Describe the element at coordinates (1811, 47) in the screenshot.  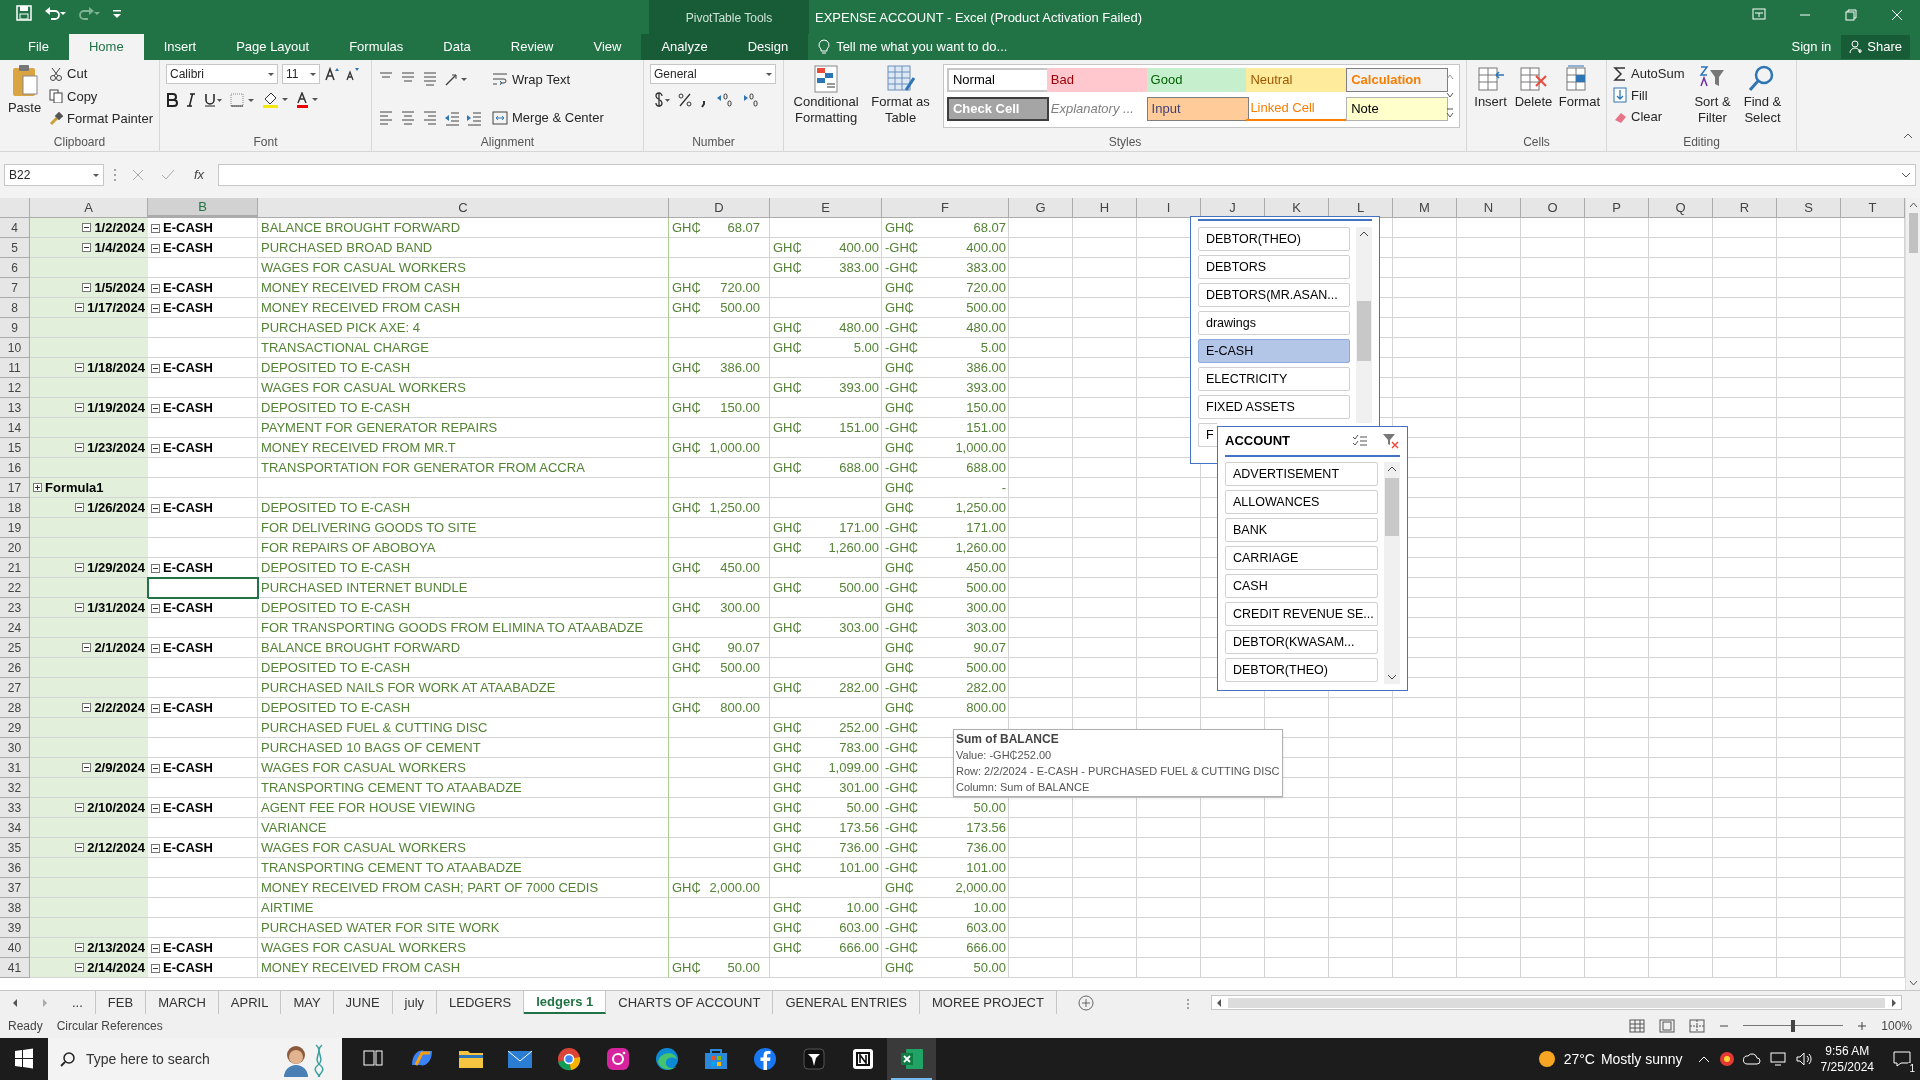
I see `sign-in-link: Sign in` at that location.